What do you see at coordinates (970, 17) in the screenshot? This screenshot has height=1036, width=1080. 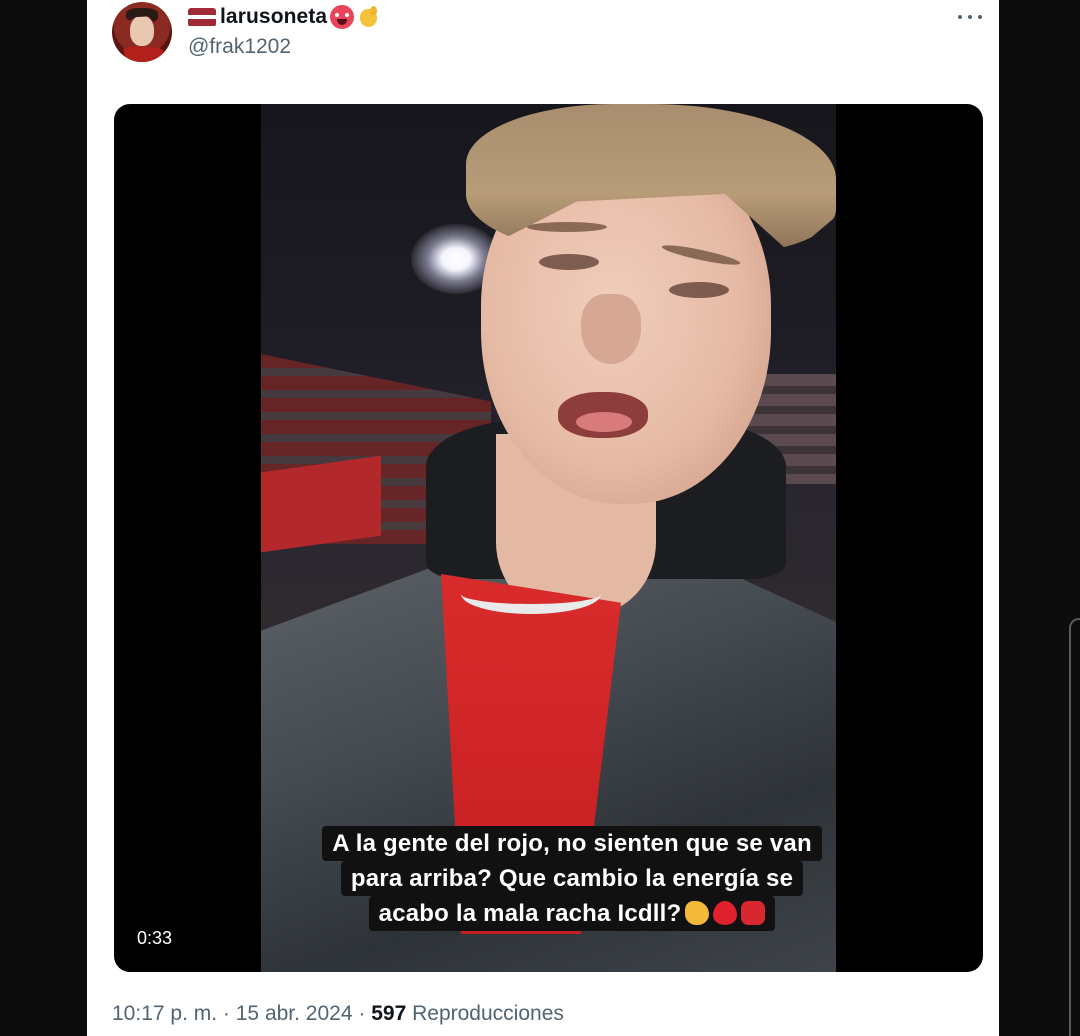 I see `more-horizontal-icon` at bounding box center [970, 17].